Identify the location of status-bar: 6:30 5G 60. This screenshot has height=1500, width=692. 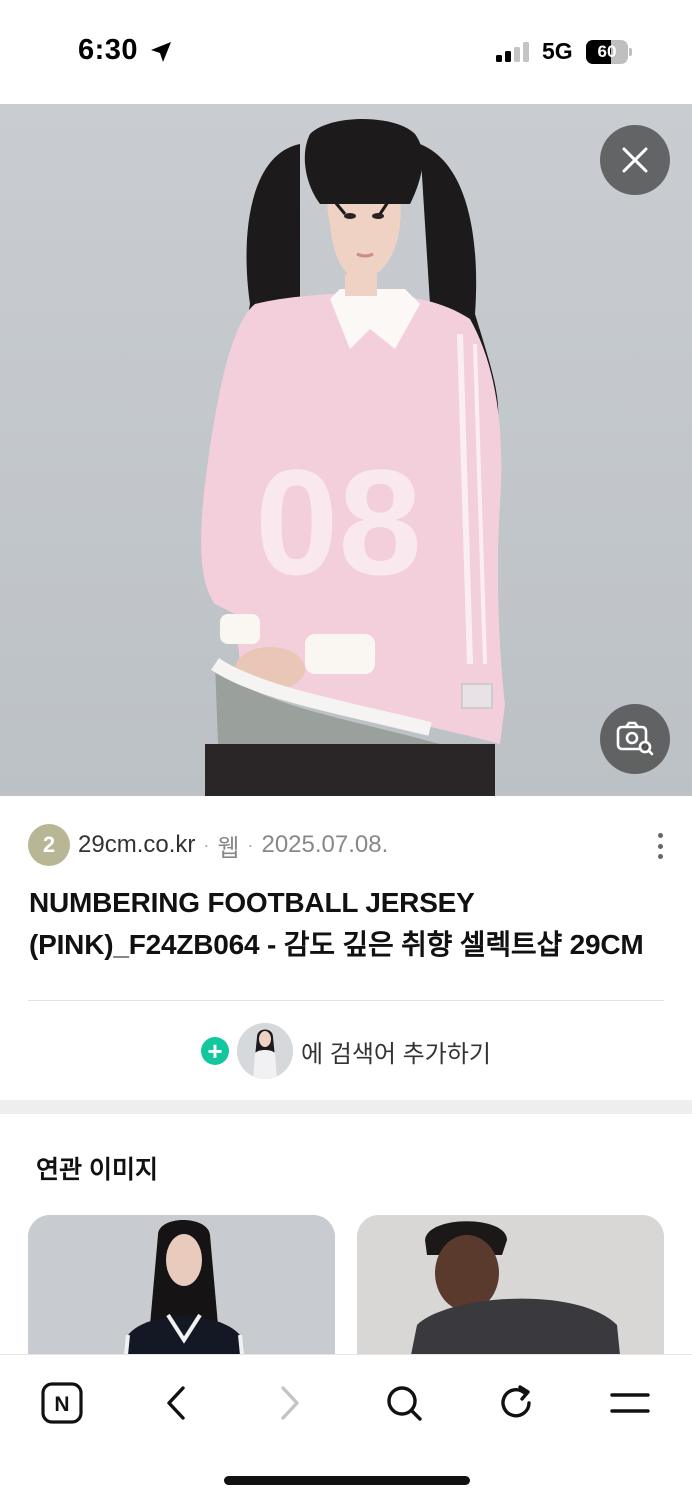
(346, 52).